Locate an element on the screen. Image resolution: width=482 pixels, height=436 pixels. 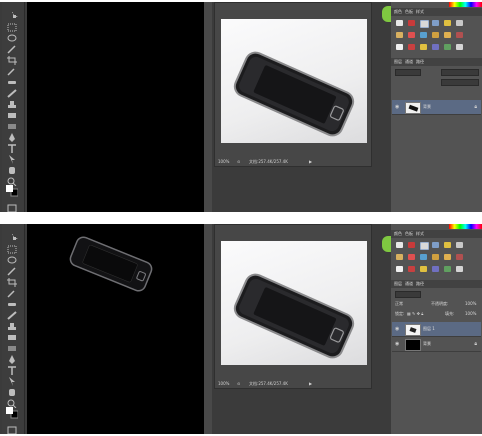
layer-row: ◉ 图层 1 is located at coordinates (436, 329).